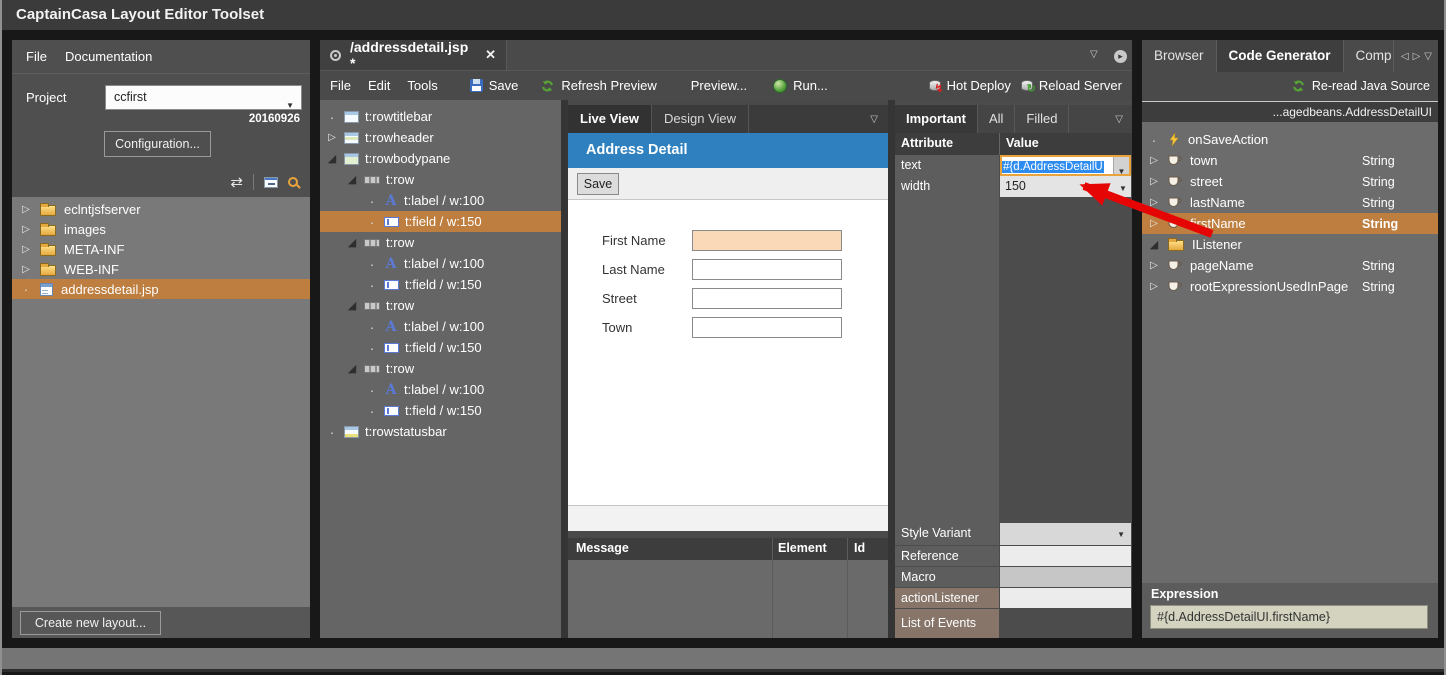  I want to click on tab-components: Comp, so click(1369, 56).